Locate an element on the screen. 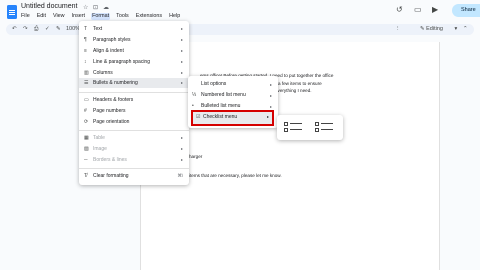 The image size is (480, 270). menu-item-label: Page numbers is located at coordinates (109, 111).